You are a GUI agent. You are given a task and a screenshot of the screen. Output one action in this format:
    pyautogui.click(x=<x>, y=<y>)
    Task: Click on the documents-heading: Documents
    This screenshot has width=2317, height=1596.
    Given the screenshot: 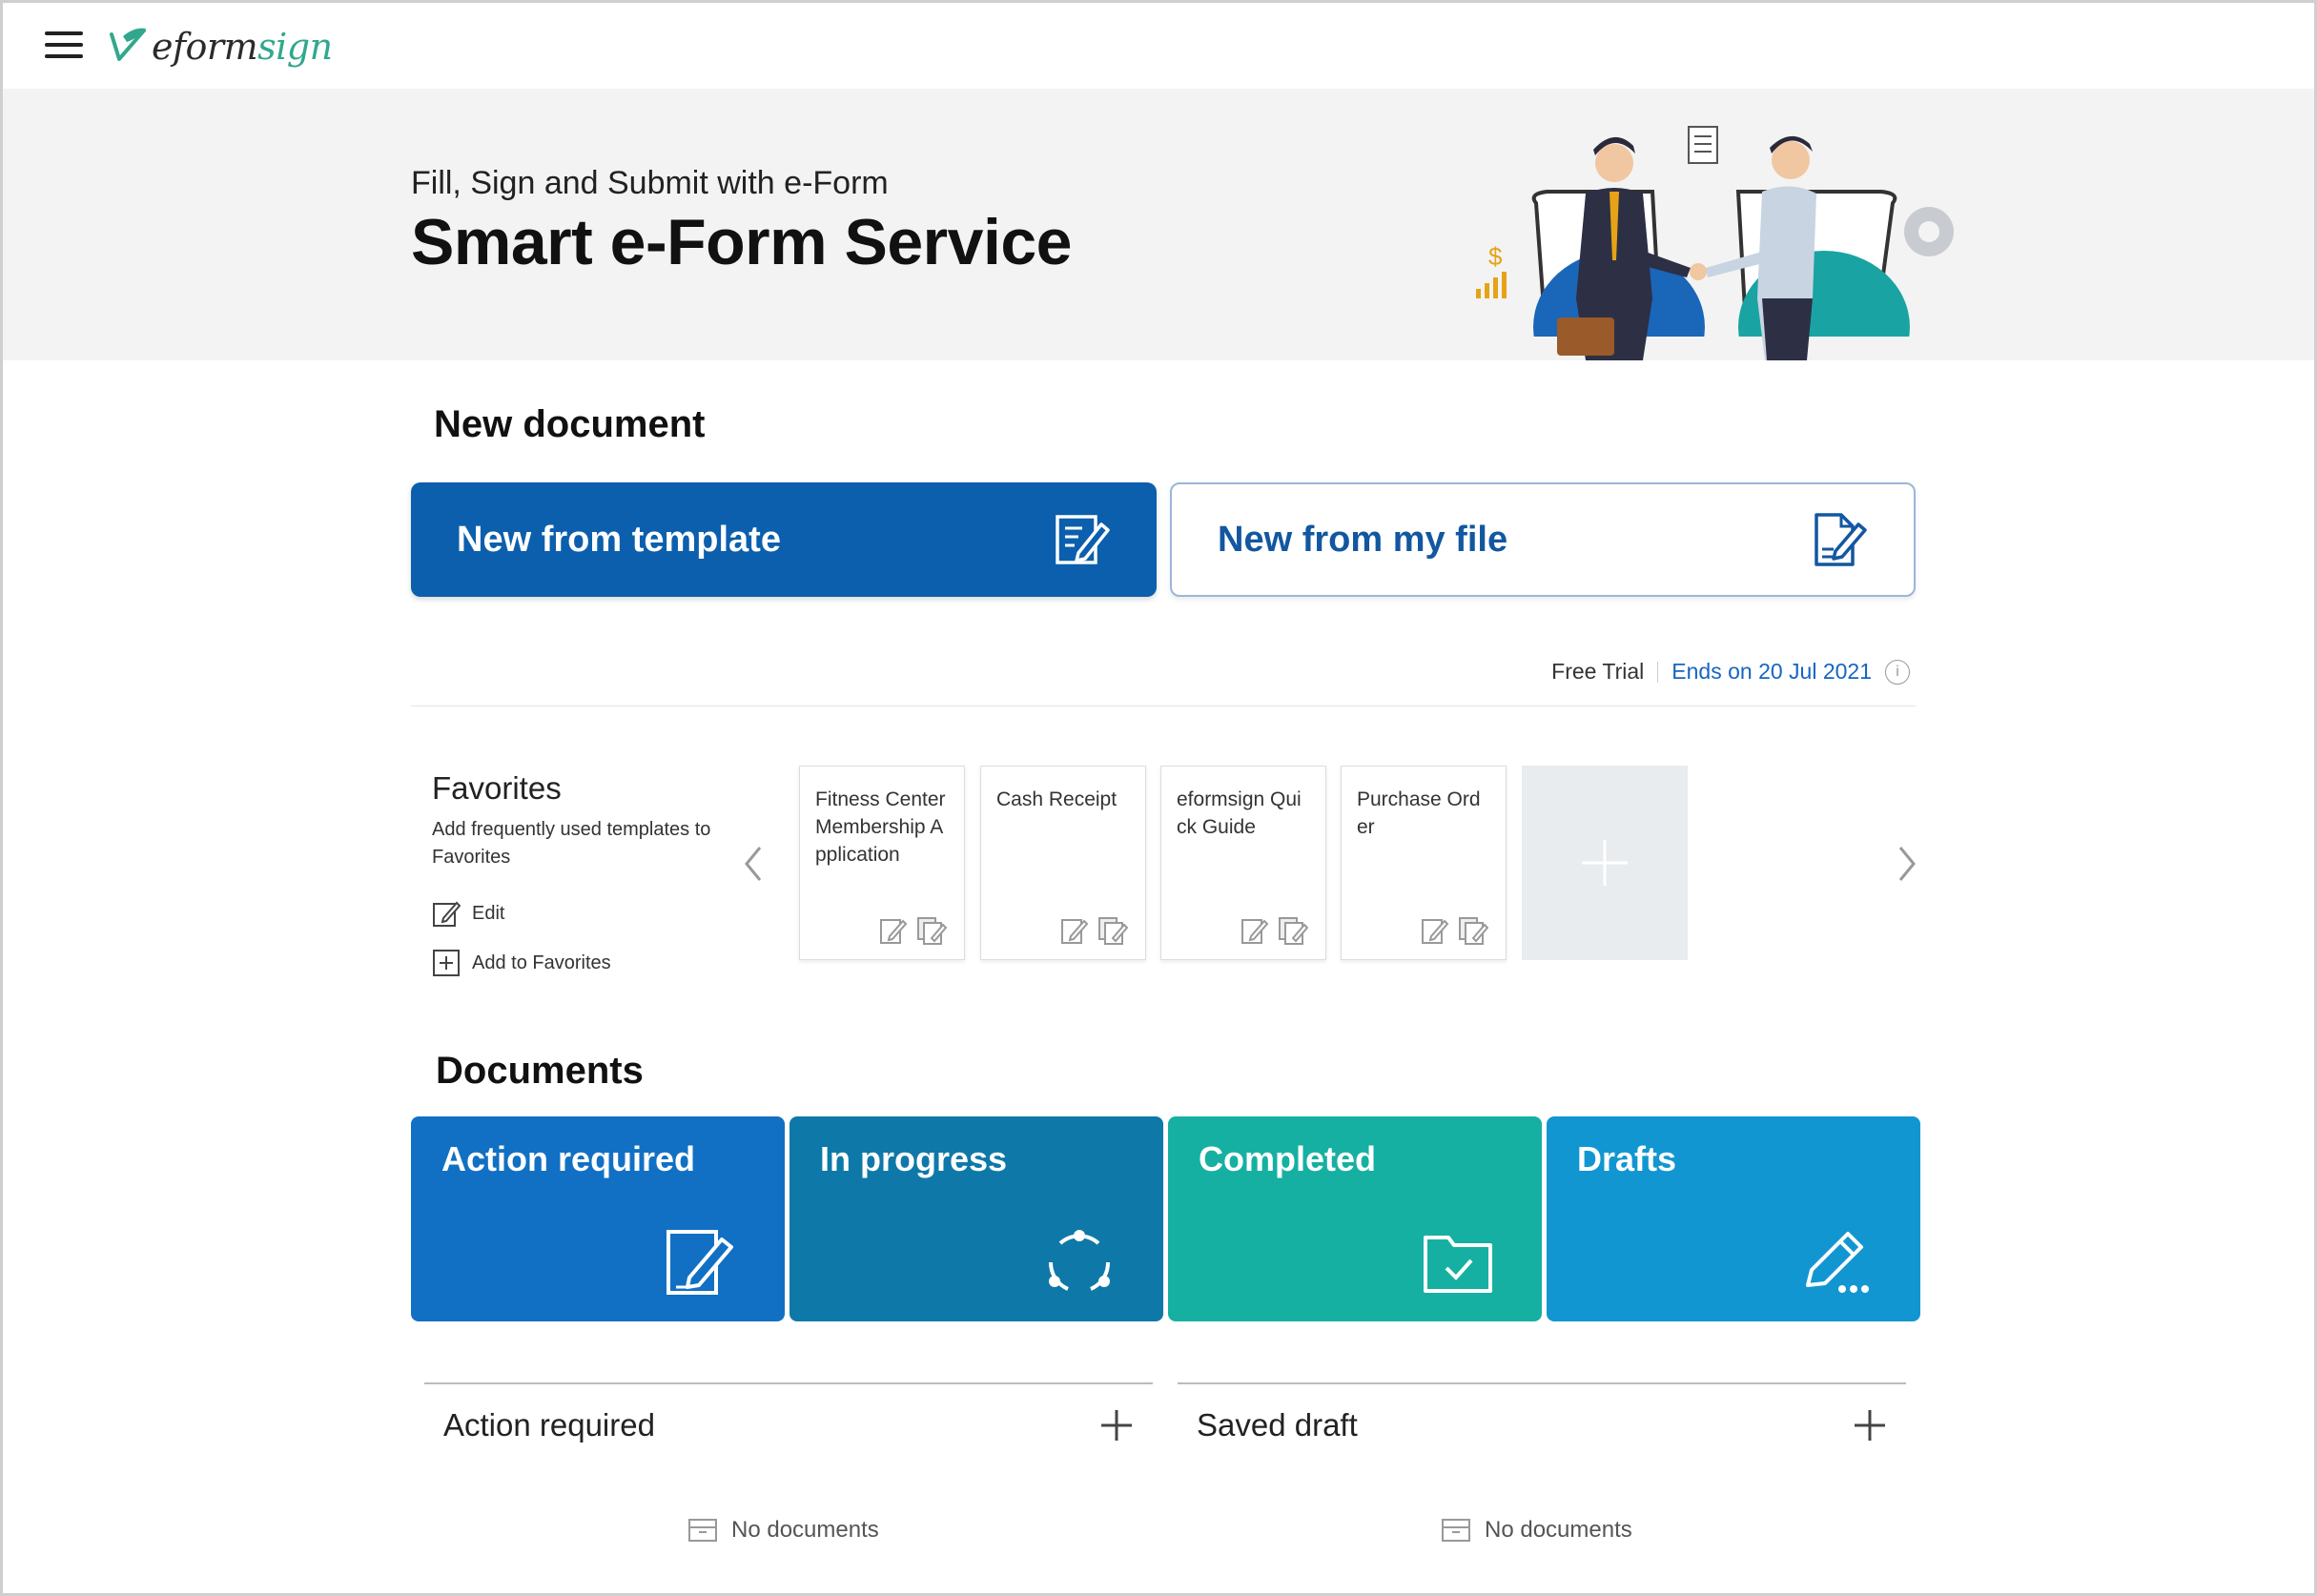 What is the action you would take?
    pyautogui.click(x=540, y=1071)
    